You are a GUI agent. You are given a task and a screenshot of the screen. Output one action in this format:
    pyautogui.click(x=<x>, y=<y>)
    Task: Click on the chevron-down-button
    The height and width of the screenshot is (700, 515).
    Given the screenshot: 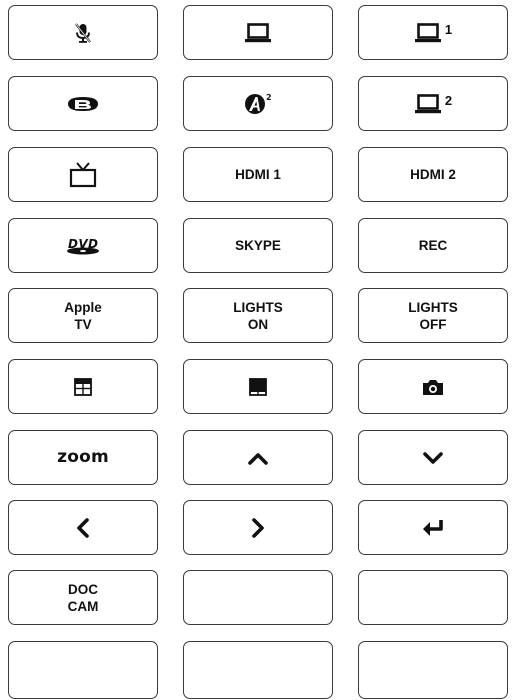 What is the action you would take?
    pyautogui.click(x=433, y=457)
    